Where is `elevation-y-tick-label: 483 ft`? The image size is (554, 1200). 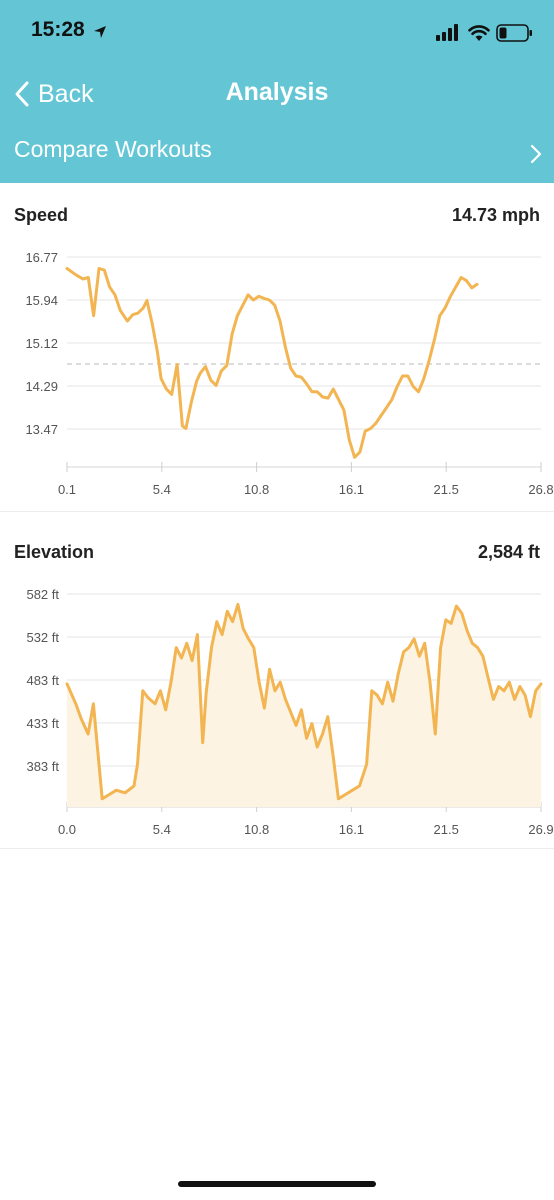 elevation-y-tick-label: 483 ft is located at coordinates (42, 680).